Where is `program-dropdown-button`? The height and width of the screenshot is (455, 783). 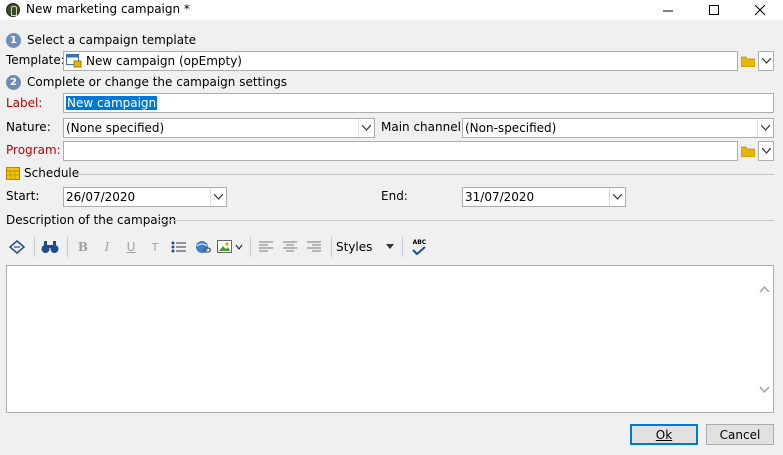
program-dropdown-button is located at coordinates (766, 151).